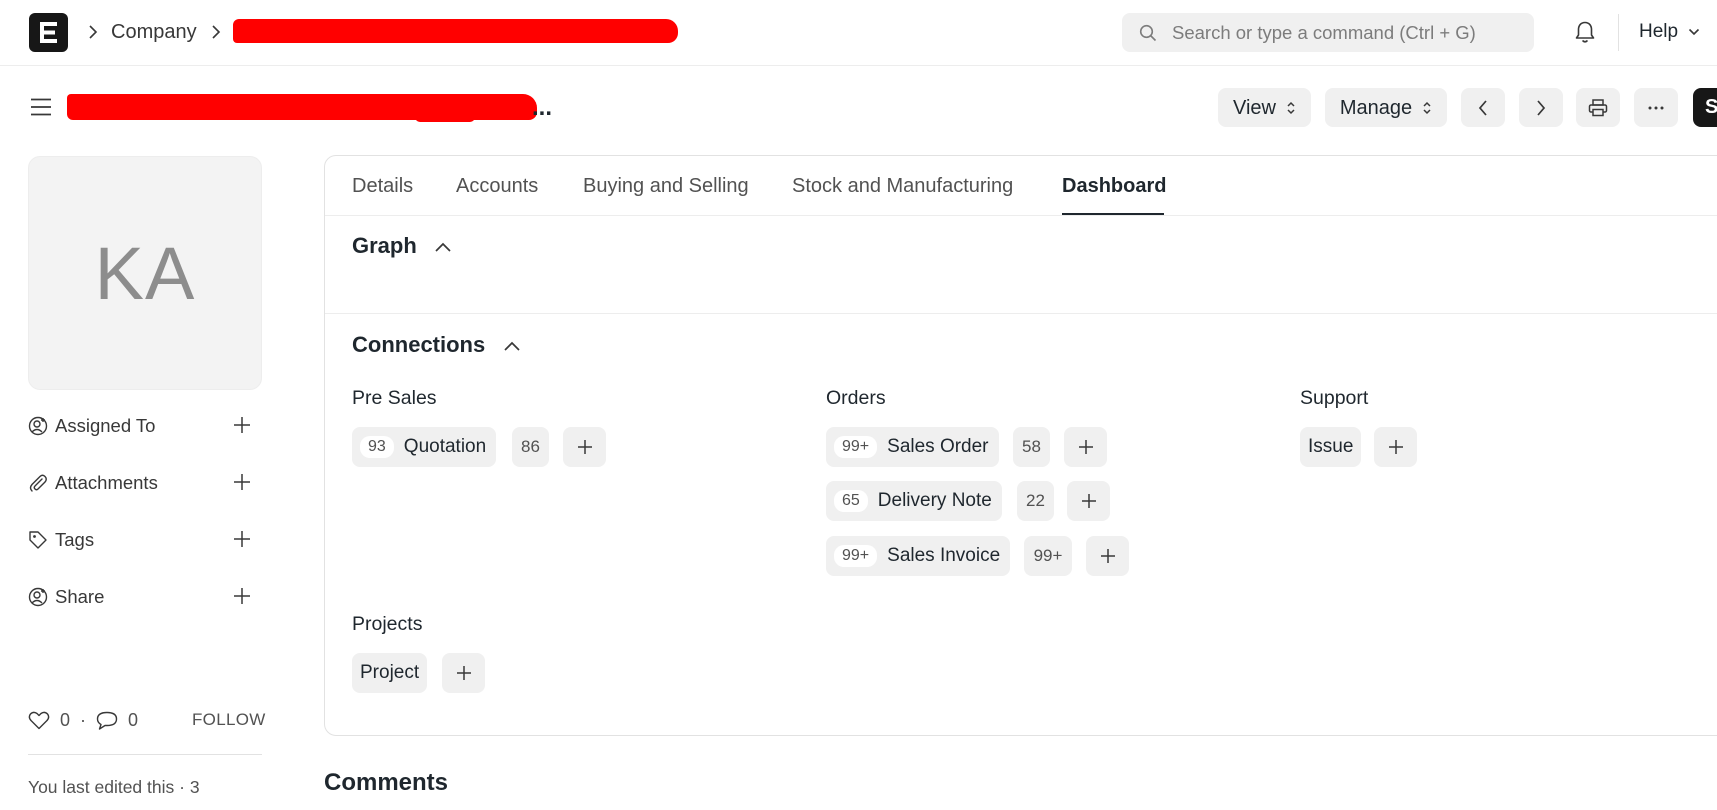  Describe the element at coordinates (1035, 501) in the screenshot. I see `open-count-delivery-note: 22` at that location.